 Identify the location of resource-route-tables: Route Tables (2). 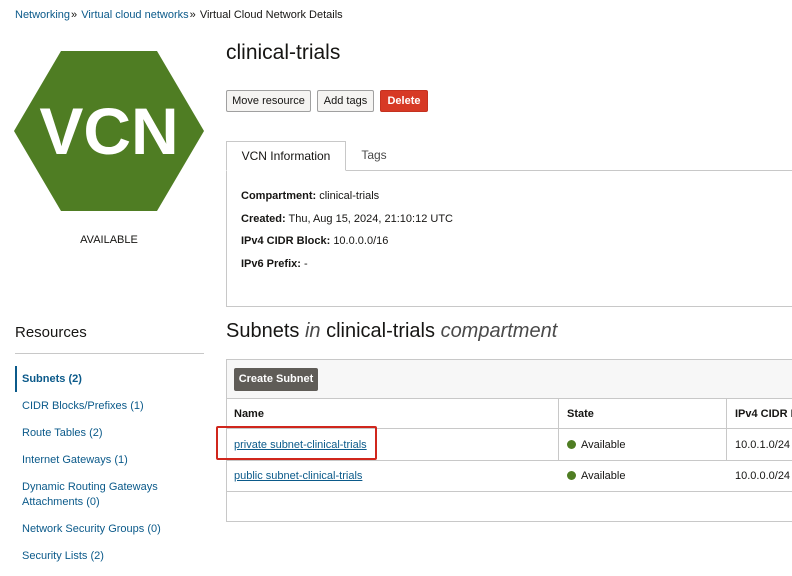
(112, 433).